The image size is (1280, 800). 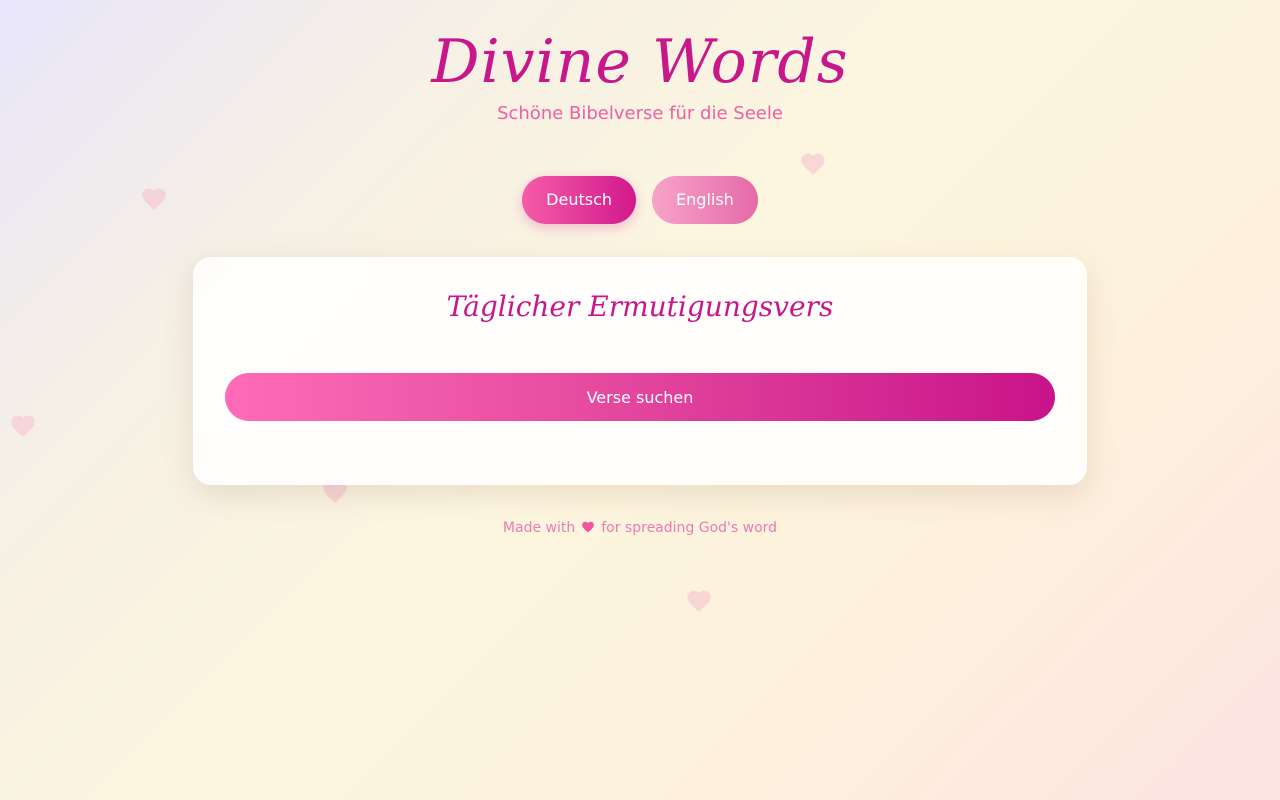 What do you see at coordinates (579, 200) in the screenshot?
I see `language-button-deutsch: Deutsch` at bounding box center [579, 200].